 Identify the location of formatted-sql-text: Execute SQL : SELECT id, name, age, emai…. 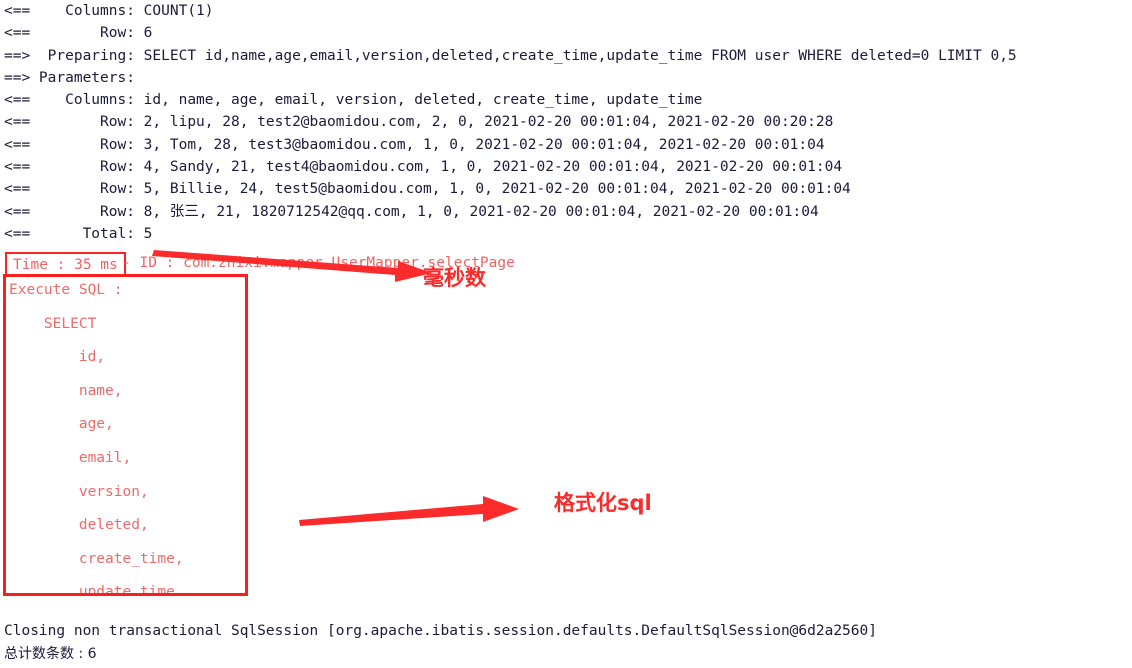
(125, 436).